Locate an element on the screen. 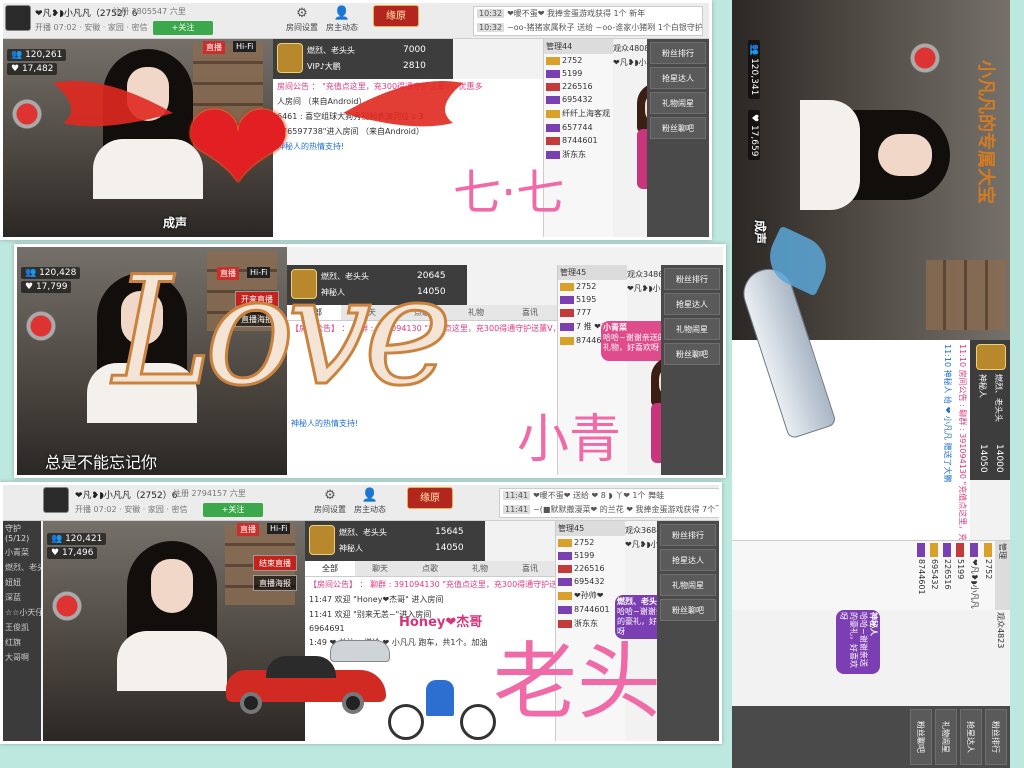 This screenshot has height=768, width=1024. guard-list: 小青菜 燃烈、老头 妞妞 深蓝 ☆☆小天仔 王俊凯 红旗 大哥啊 is located at coordinates (22, 605).